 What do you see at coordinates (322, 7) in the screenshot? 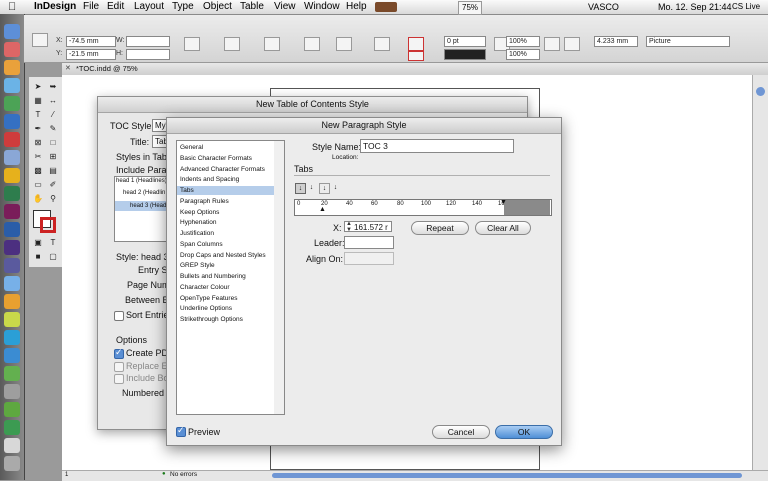
I see `menu-window: Window` at bounding box center [322, 7].